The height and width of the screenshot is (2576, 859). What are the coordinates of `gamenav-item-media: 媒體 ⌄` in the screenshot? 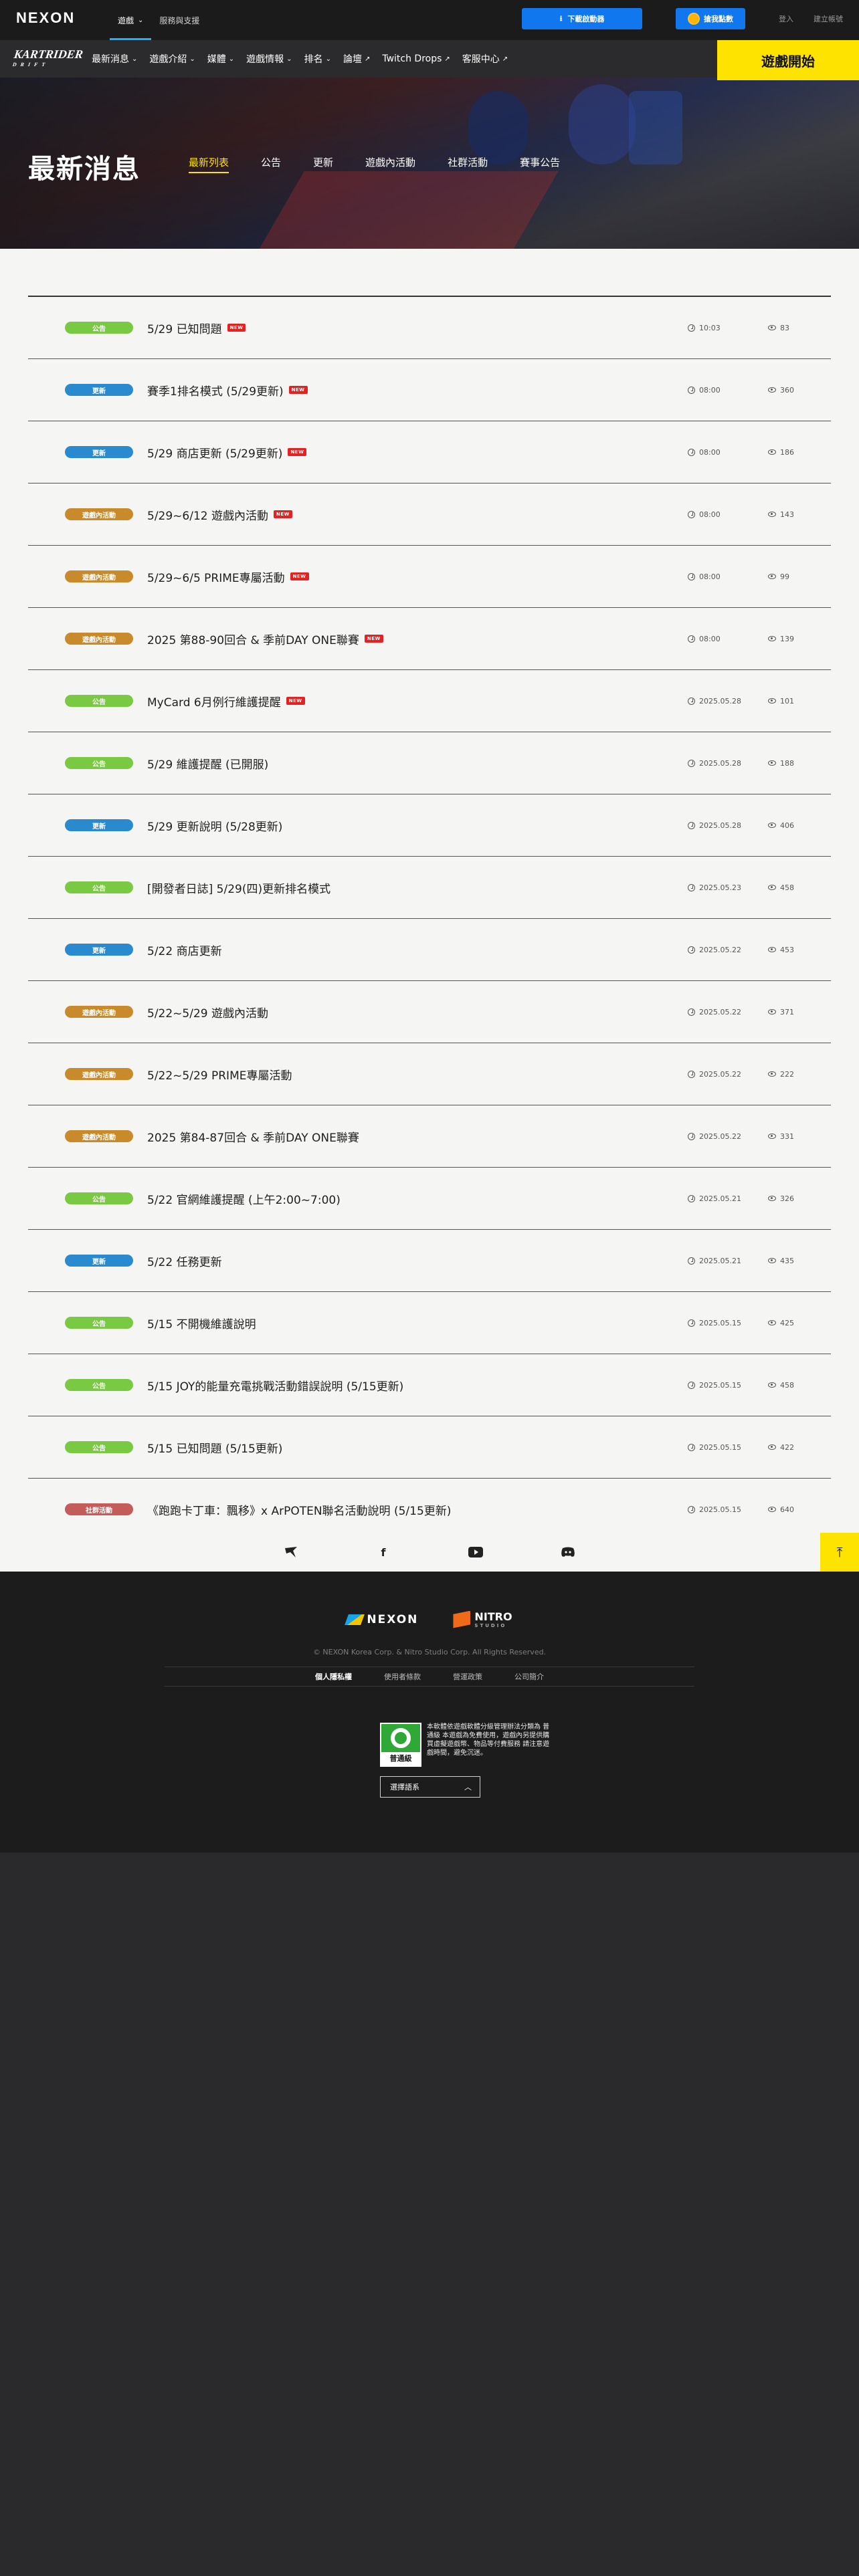 It's located at (220, 59).